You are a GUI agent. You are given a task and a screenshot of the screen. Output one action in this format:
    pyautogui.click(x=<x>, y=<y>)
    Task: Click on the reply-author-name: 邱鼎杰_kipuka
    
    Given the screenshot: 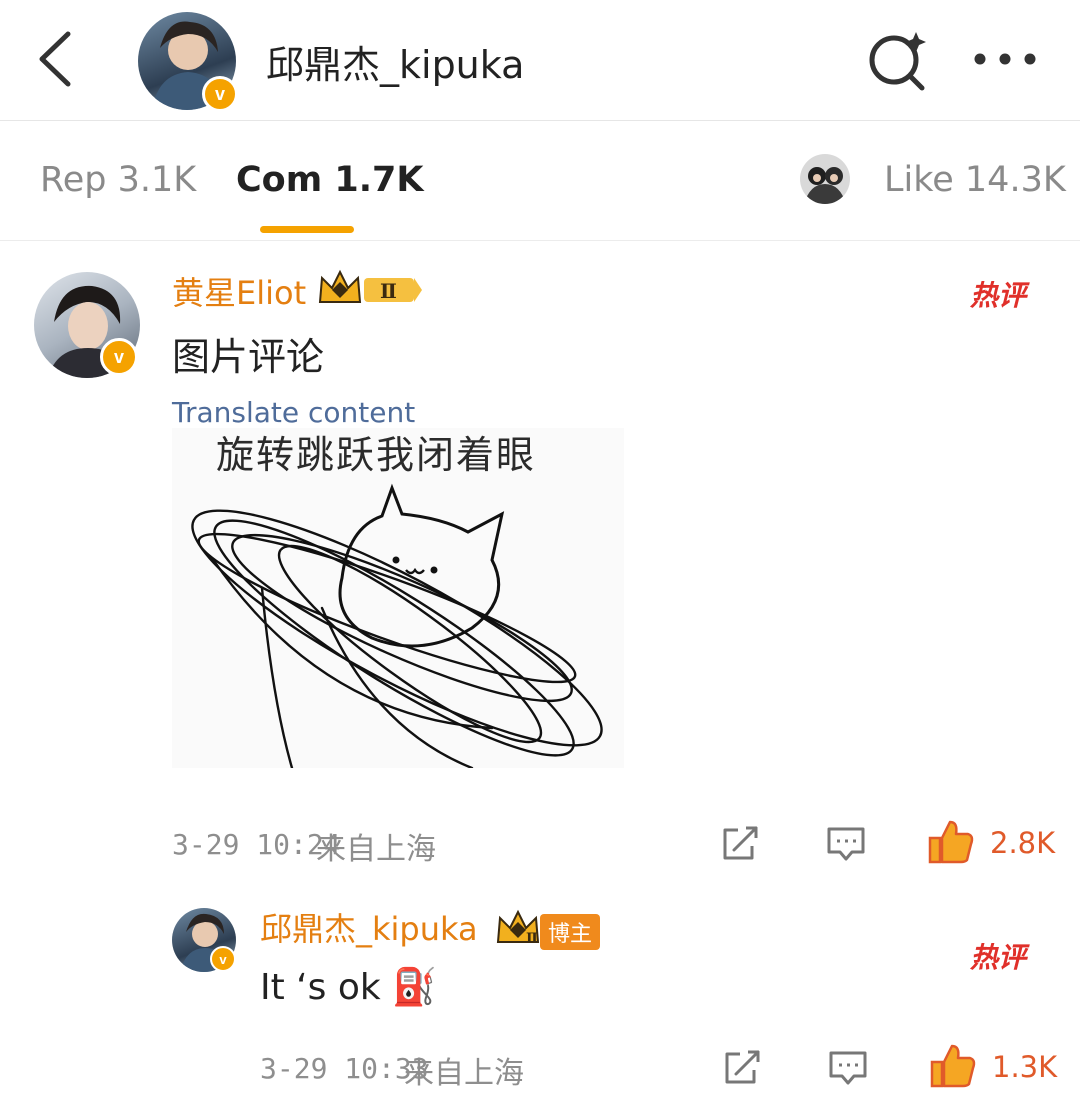 What is the action you would take?
    pyautogui.click(x=369, y=927)
    